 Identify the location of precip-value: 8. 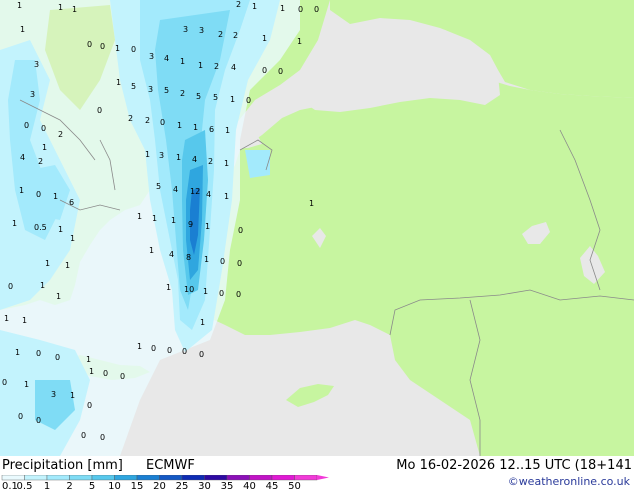
(188, 257).